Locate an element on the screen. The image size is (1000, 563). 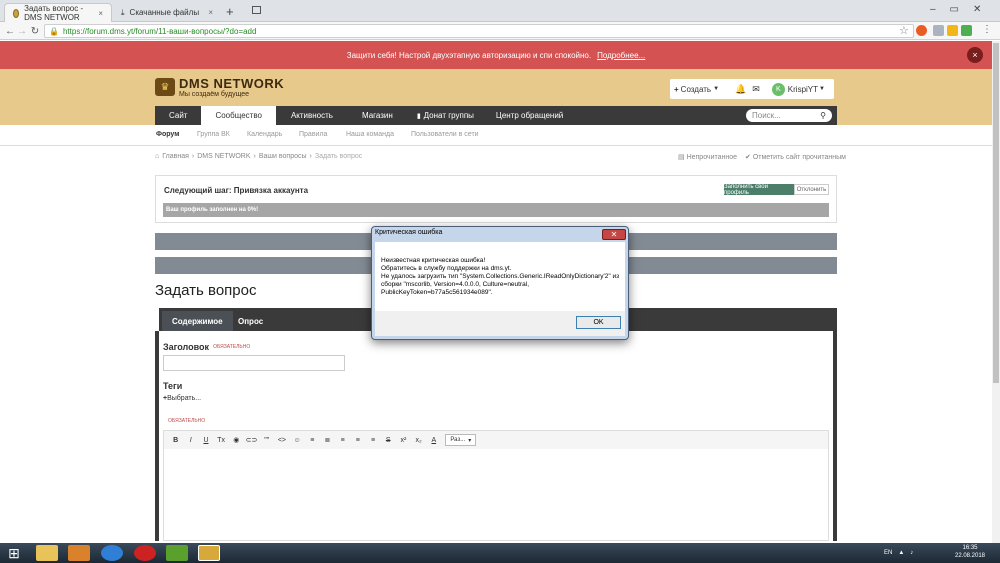
start-button-icon: ⊞ is located at coordinates (14, 553).